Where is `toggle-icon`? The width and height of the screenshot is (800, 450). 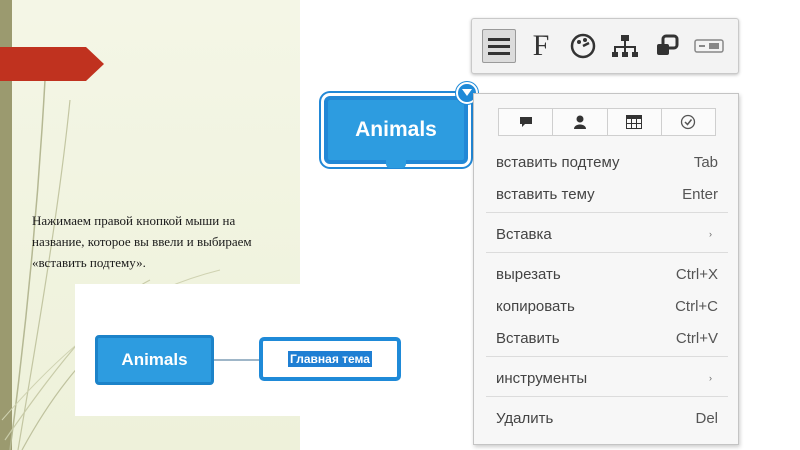
toggle-icon is located at coordinates (709, 46).